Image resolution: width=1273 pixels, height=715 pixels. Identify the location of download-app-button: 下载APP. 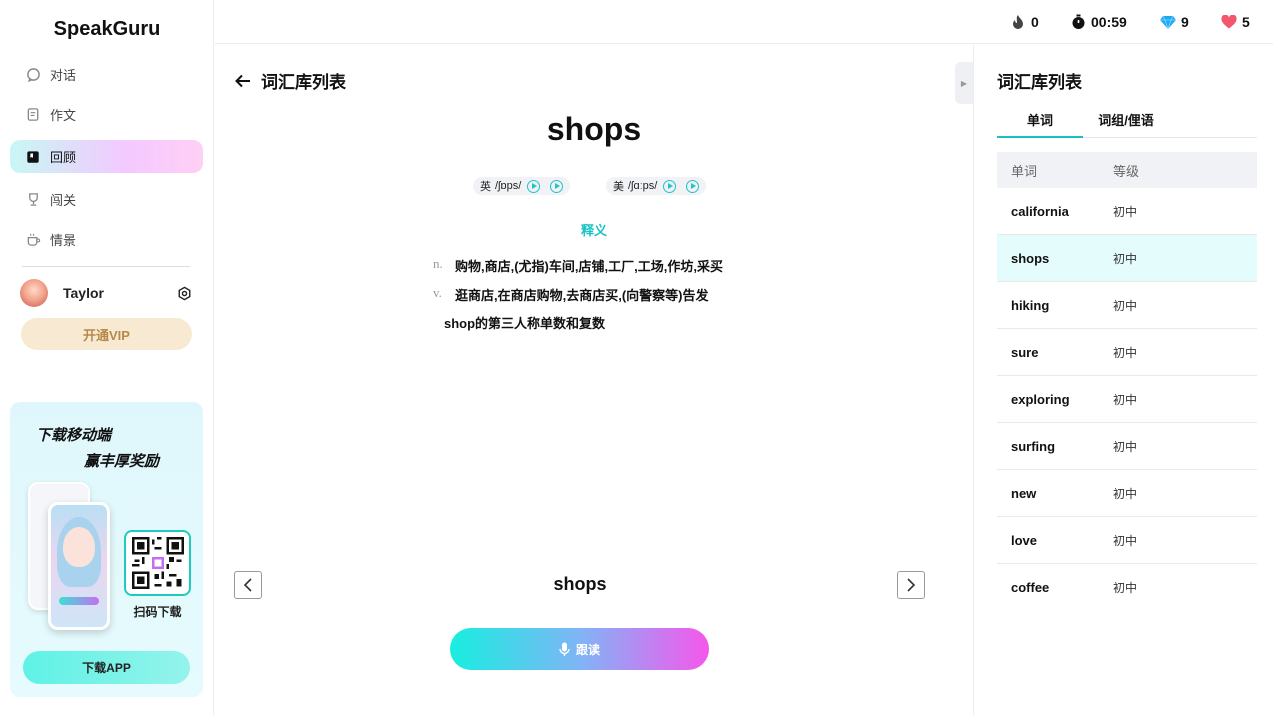
(106, 667).